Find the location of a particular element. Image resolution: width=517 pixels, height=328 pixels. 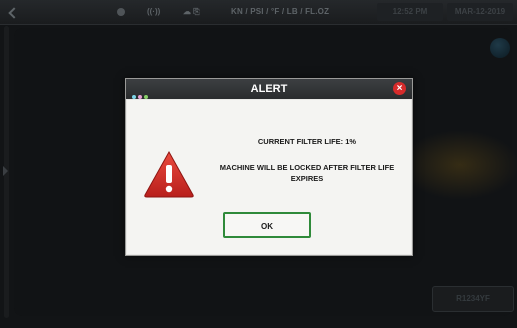

close-button: × is located at coordinates (399, 88).